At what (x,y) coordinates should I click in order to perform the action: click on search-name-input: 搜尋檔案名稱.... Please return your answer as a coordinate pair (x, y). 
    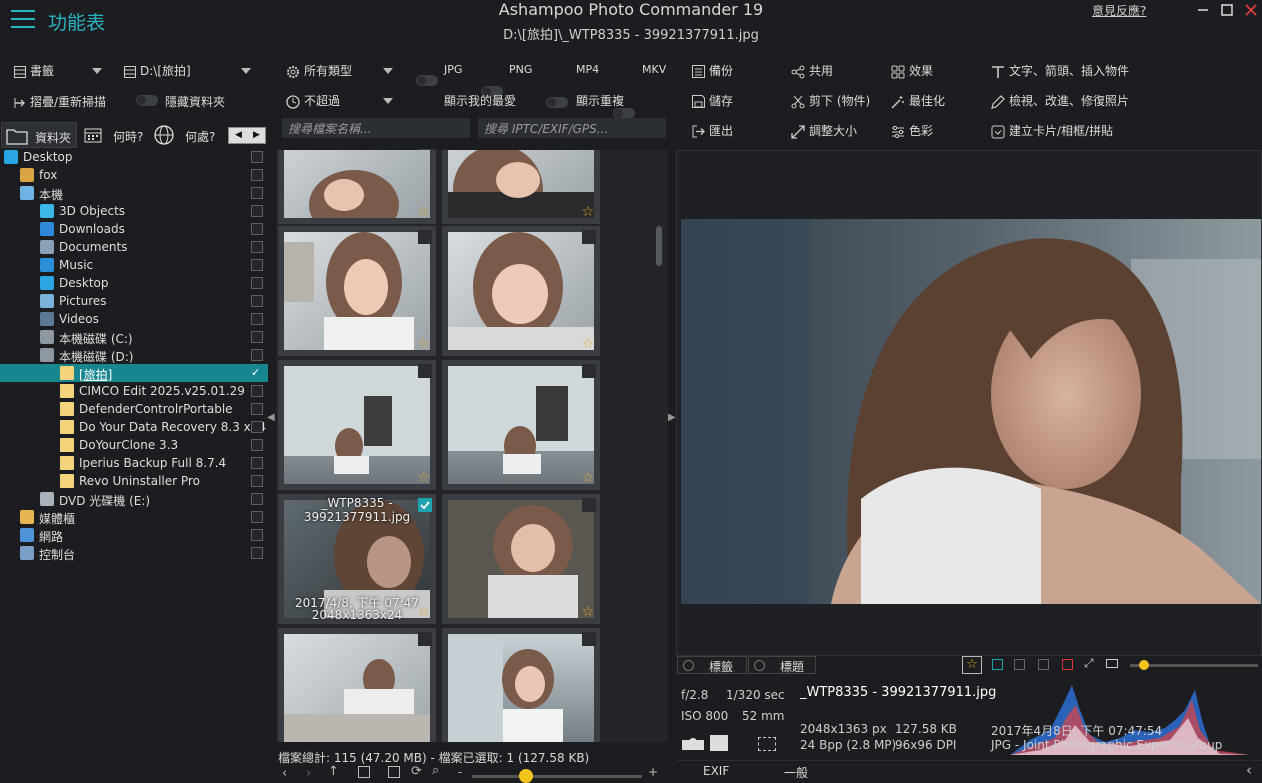
    Looking at the image, I should click on (376, 128).